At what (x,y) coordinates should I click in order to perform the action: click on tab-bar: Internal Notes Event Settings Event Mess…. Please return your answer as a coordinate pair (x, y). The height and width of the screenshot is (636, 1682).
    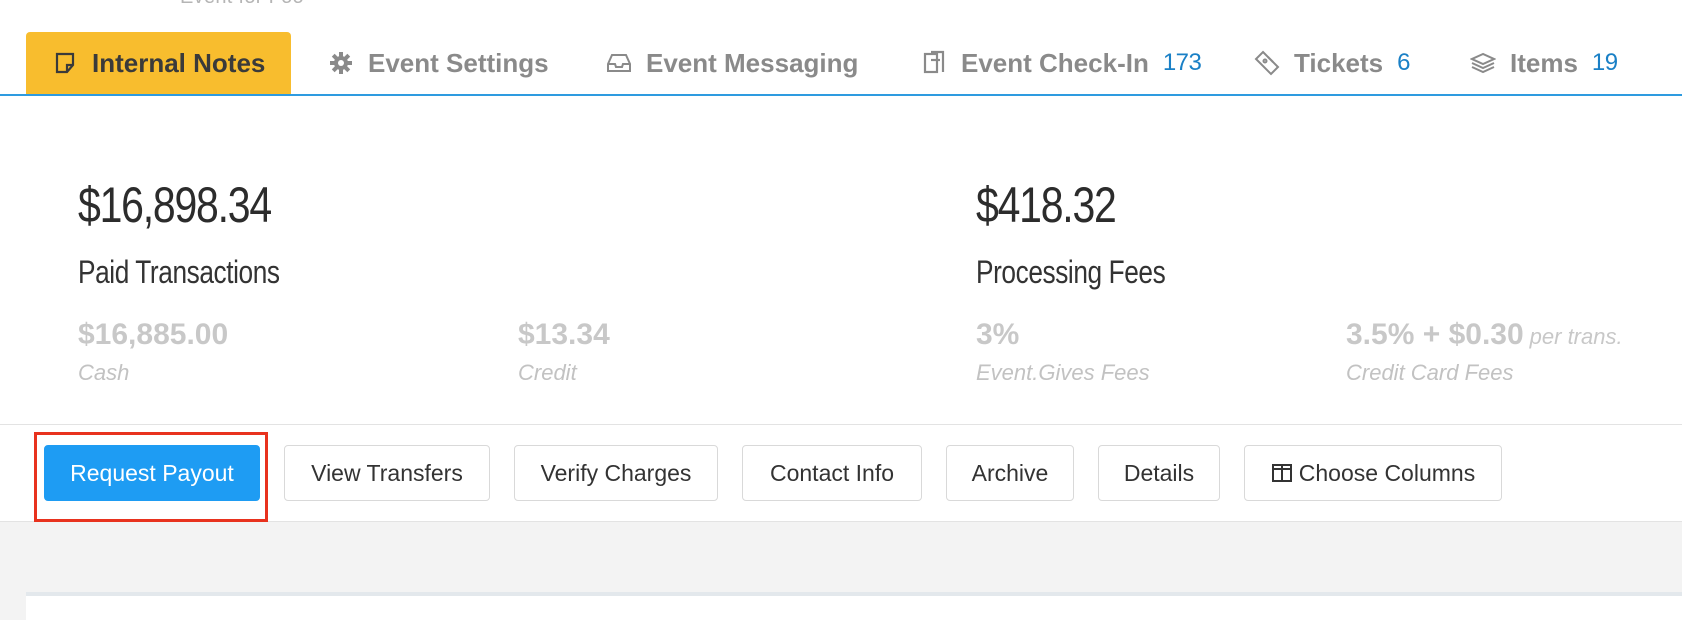
    Looking at the image, I should click on (841, 64).